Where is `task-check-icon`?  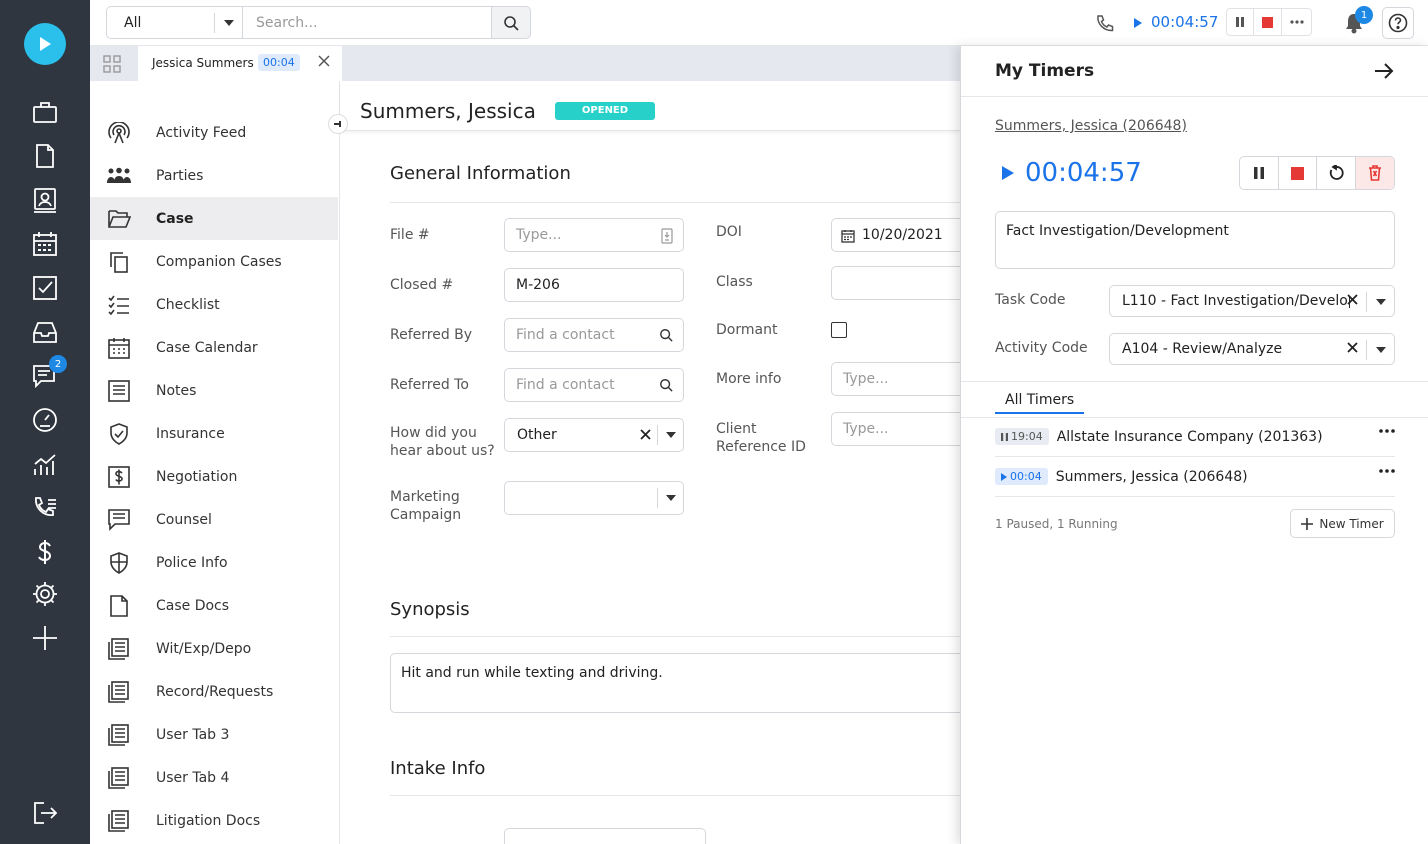
task-check-icon is located at coordinates (45, 288).